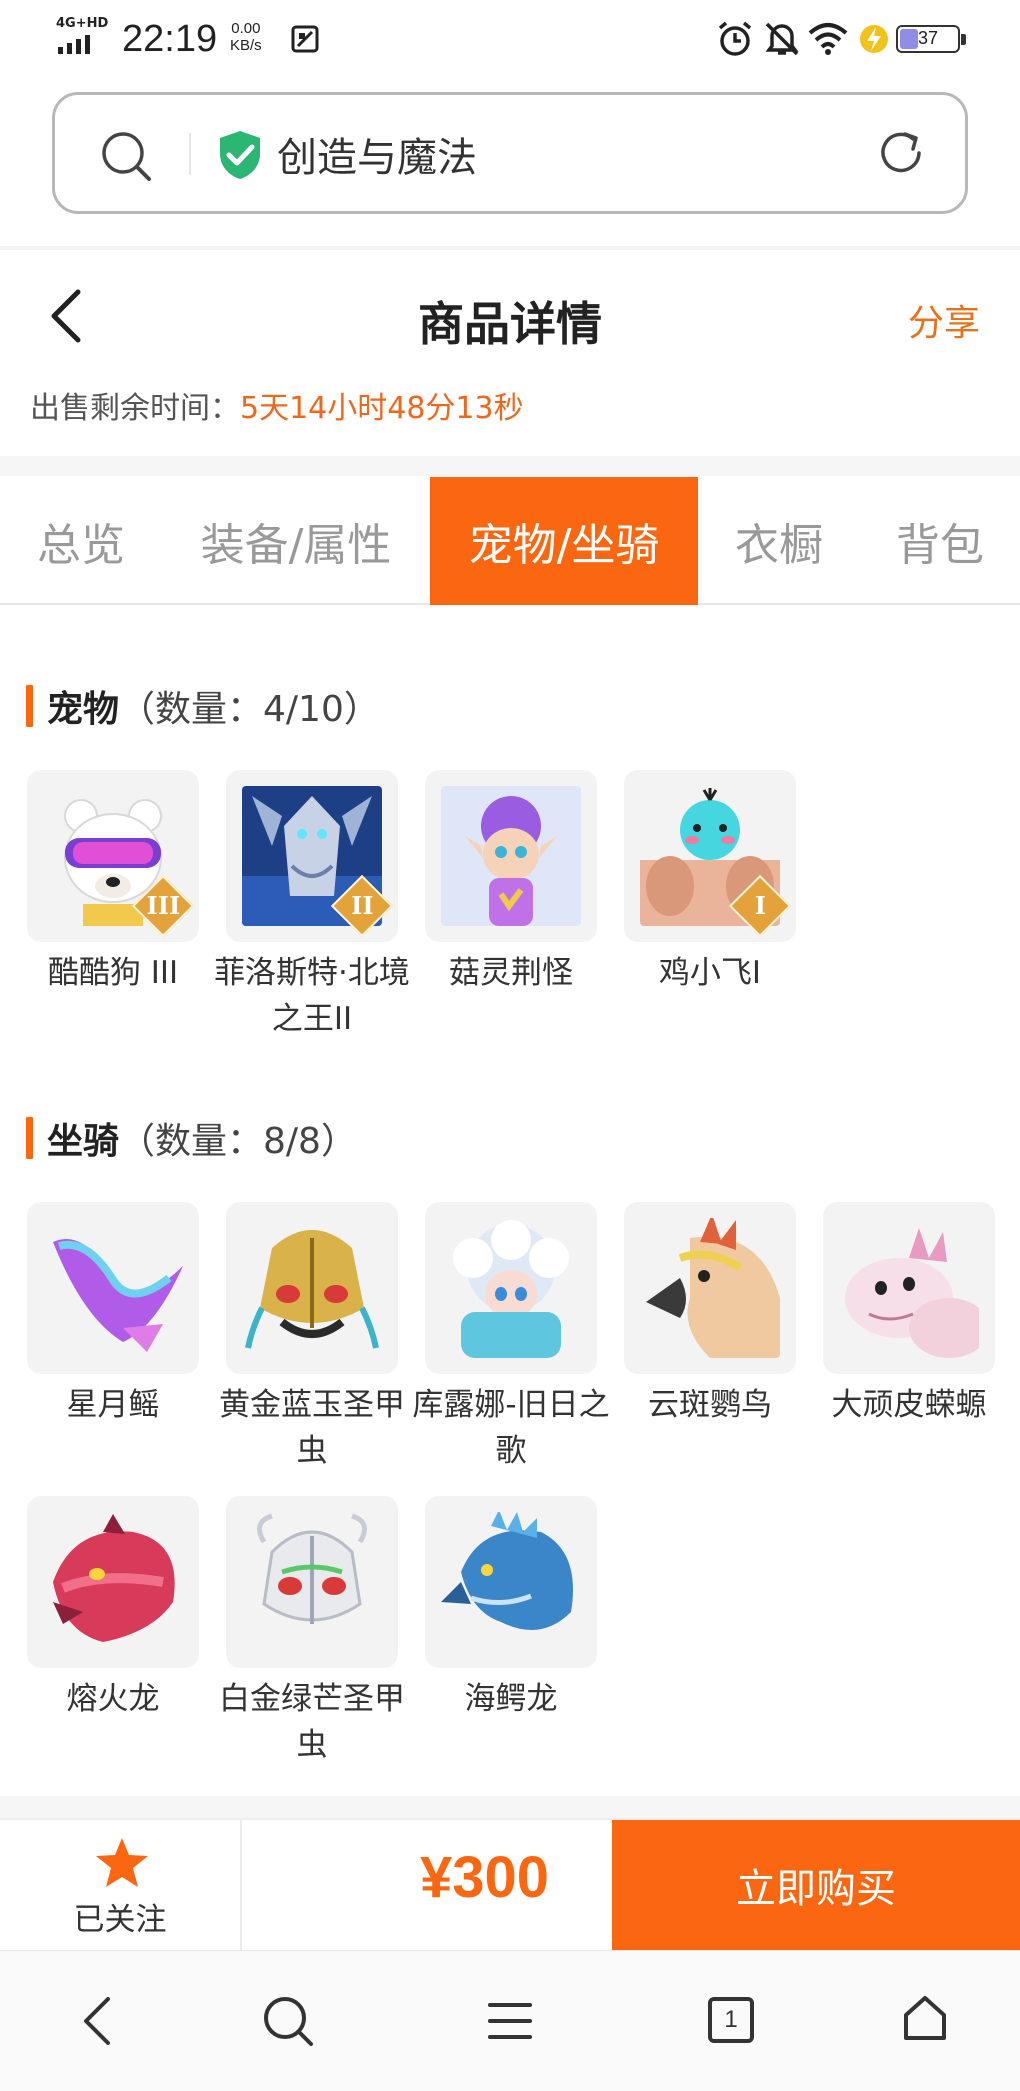  I want to click on sale-timer: 出售剩余时间：5天14小时48分13秒, so click(277, 405).